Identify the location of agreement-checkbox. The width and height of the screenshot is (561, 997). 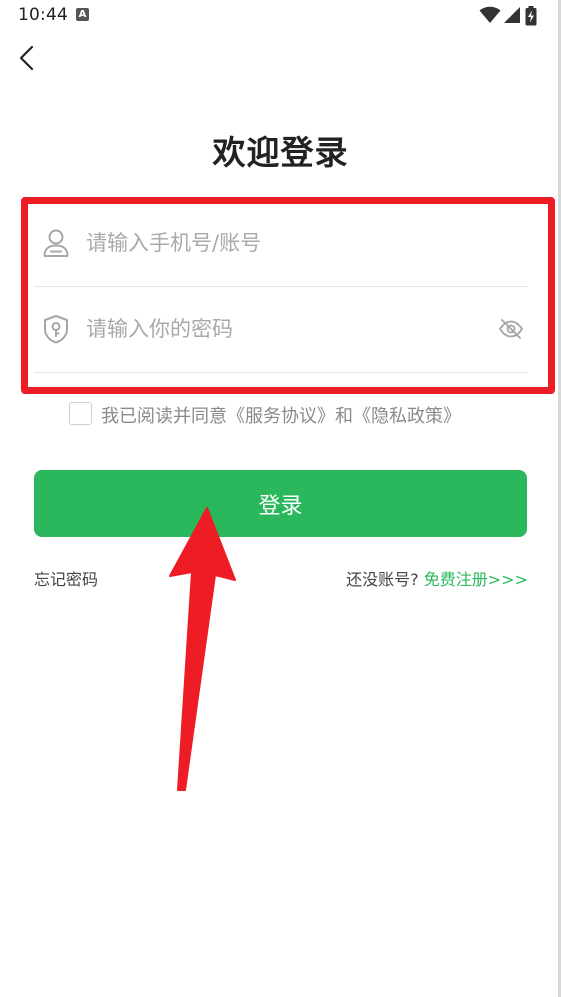
(80, 413).